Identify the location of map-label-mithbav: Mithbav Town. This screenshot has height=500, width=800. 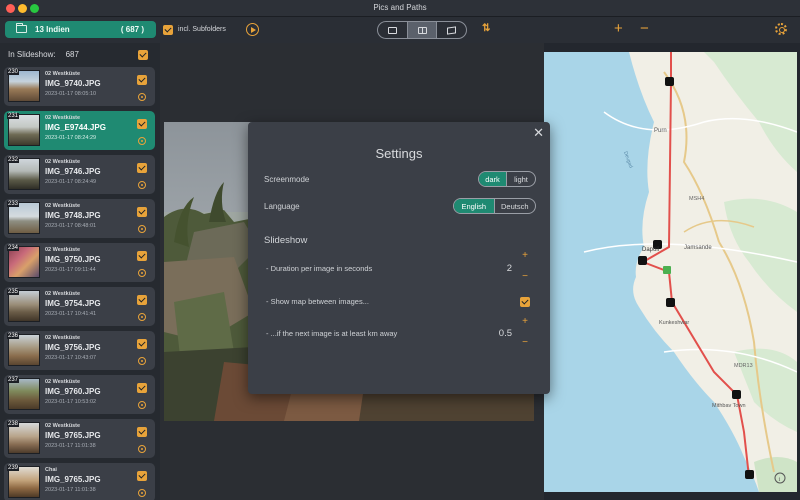
(729, 406).